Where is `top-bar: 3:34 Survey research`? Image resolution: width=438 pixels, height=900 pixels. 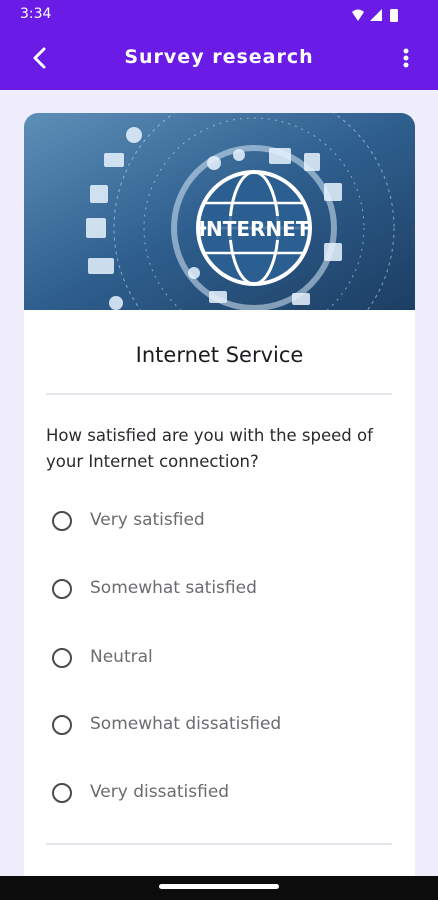
top-bar: 3:34 Survey research is located at coordinates (219, 45).